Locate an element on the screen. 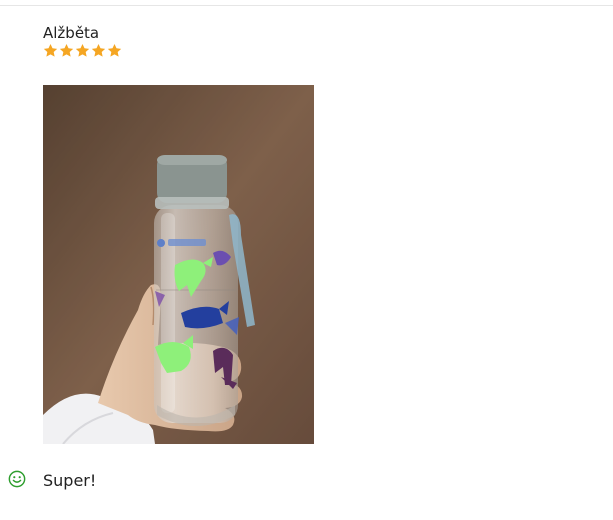  star-rating is located at coordinates (82, 50).